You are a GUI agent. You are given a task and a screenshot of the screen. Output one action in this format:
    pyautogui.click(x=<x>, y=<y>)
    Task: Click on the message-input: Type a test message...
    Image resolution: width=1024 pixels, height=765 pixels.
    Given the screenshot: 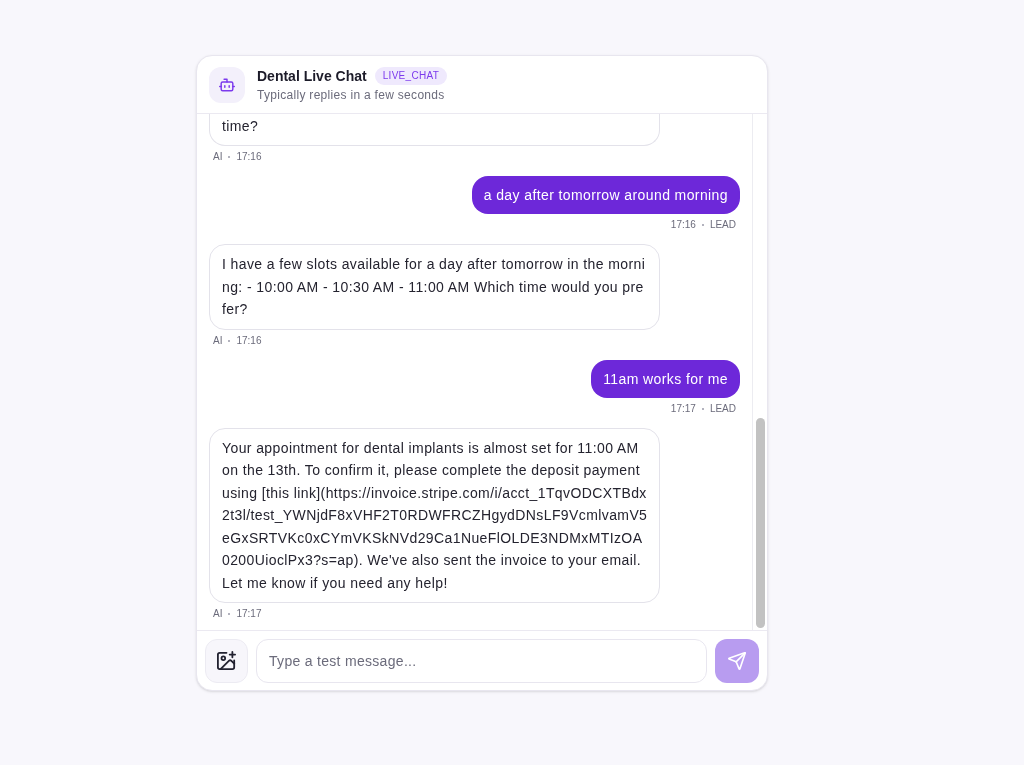 What is the action you would take?
    pyautogui.click(x=481, y=660)
    